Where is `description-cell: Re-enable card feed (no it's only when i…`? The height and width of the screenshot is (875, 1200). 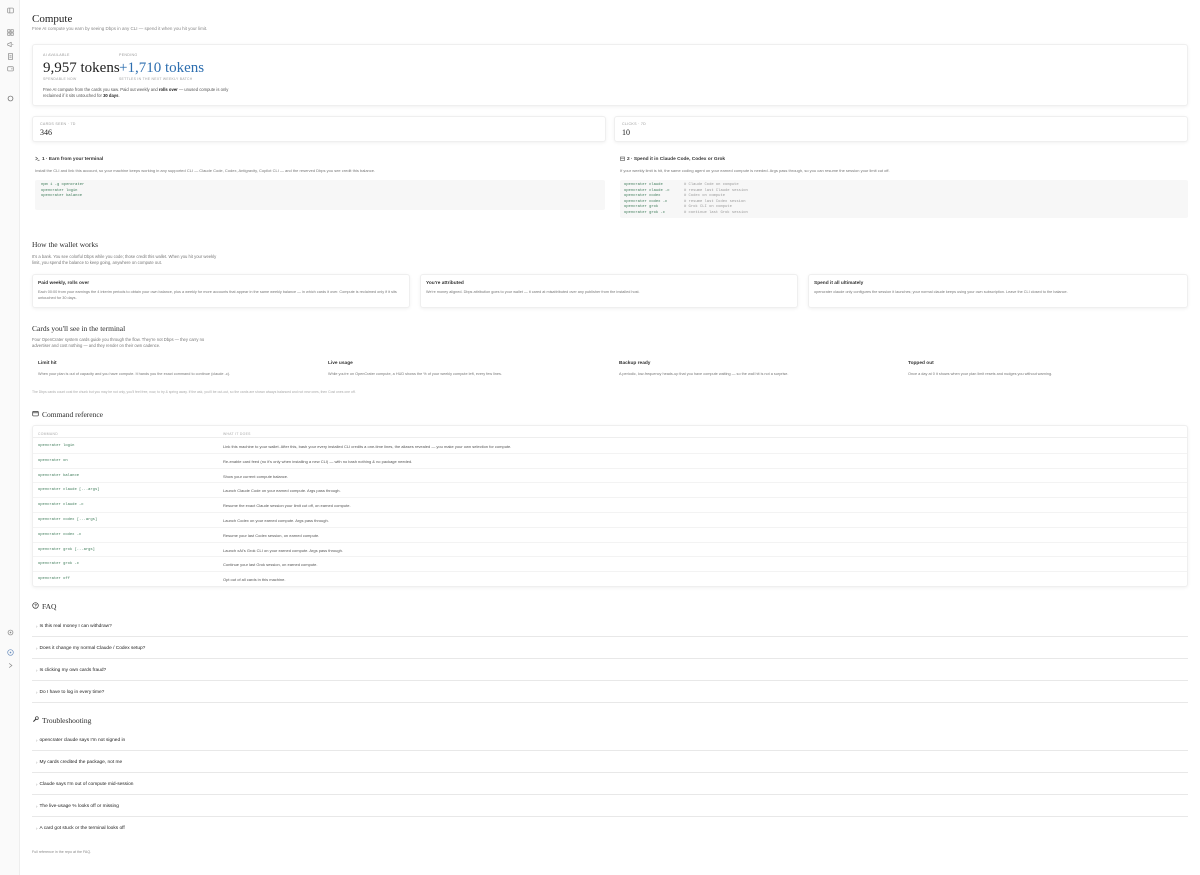
description-cell: Re-enable card feed (no it's only when i… is located at coordinates (318, 461).